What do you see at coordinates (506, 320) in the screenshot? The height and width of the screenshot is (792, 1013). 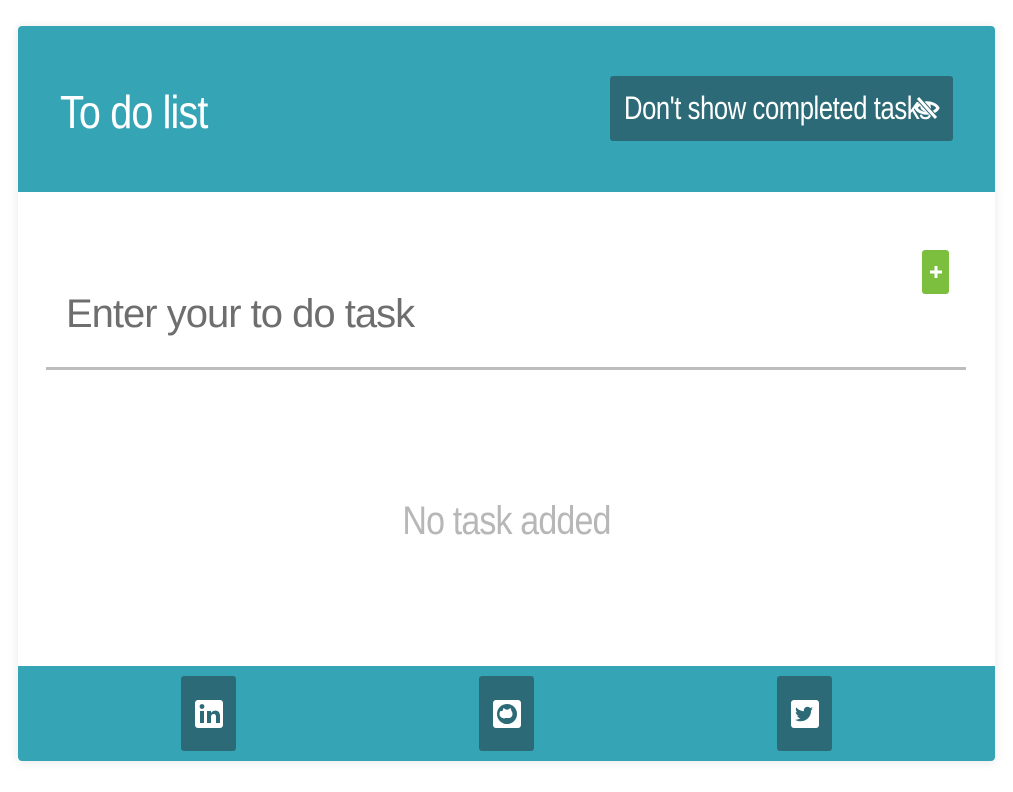 I see `task-input` at bounding box center [506, 320].